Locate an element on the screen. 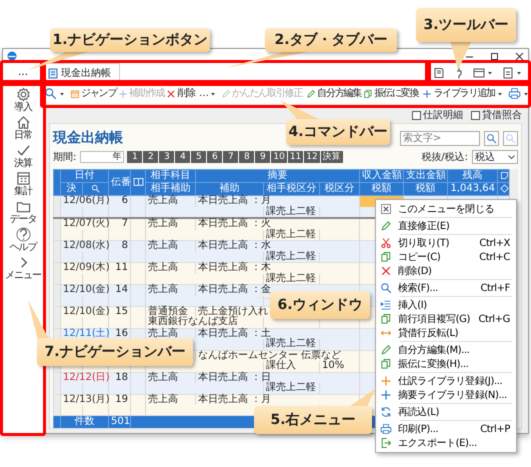 The image size is (531, 467). column-header: 相手税区分 is located at coordinates (292, 189).